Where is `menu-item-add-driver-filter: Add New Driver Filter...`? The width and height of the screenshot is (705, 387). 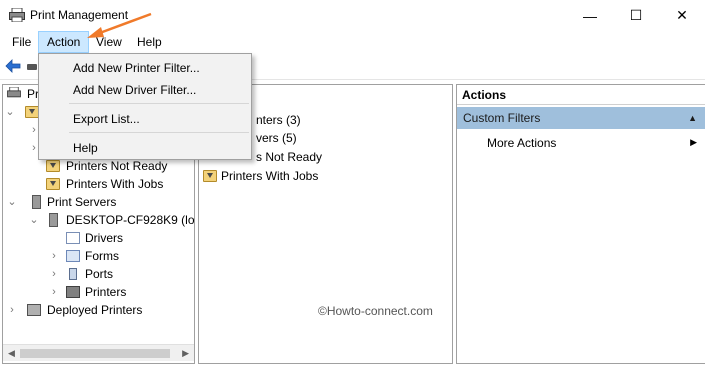
menu-item-add-driver-filter: Add New Driver Filter... is located at coordinates (134, 90).